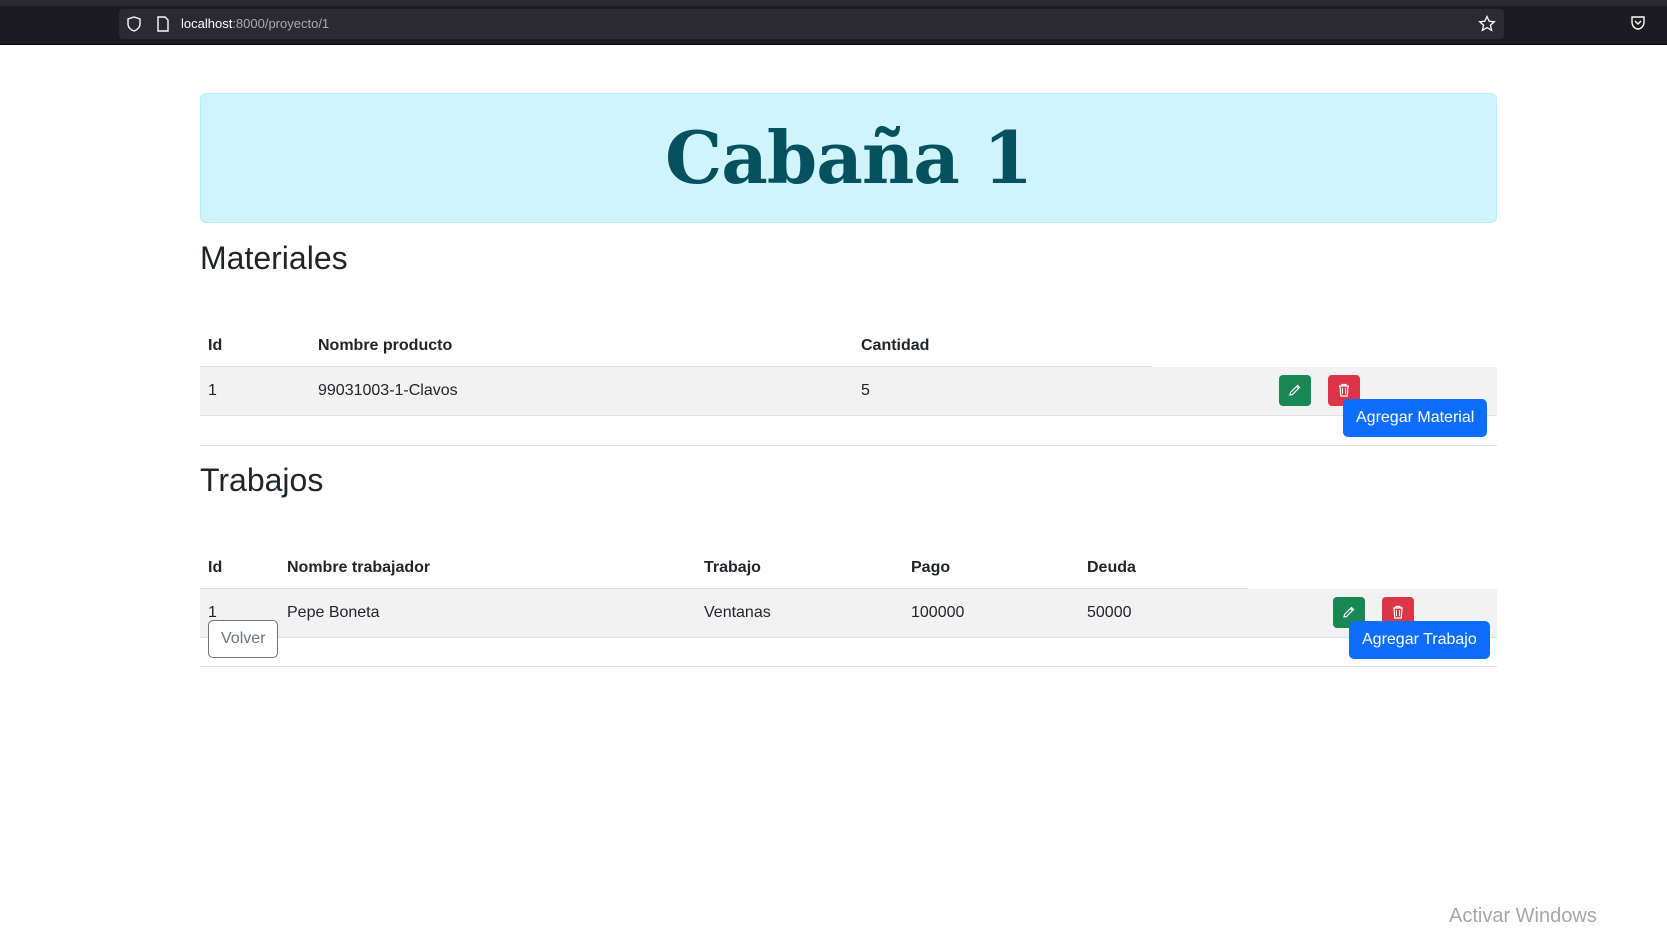 The height and width of the screenshot is (938, 1667). What do you see at coordinates (991, 568) in the screenshot?
I see `column-header: Pago` at bounding box center [991, 568].